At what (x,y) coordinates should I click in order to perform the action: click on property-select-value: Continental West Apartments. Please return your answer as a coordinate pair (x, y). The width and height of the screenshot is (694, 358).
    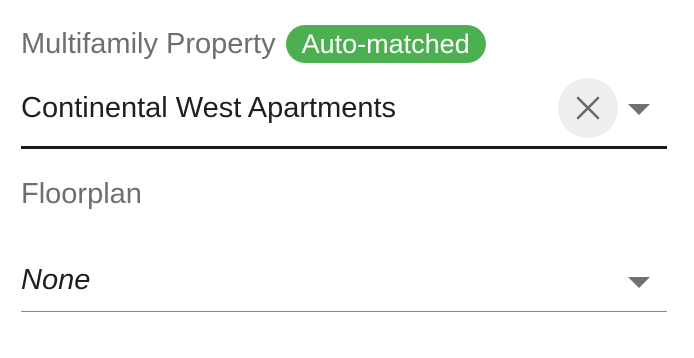
    Looking at the image, I should click on (209, 108).